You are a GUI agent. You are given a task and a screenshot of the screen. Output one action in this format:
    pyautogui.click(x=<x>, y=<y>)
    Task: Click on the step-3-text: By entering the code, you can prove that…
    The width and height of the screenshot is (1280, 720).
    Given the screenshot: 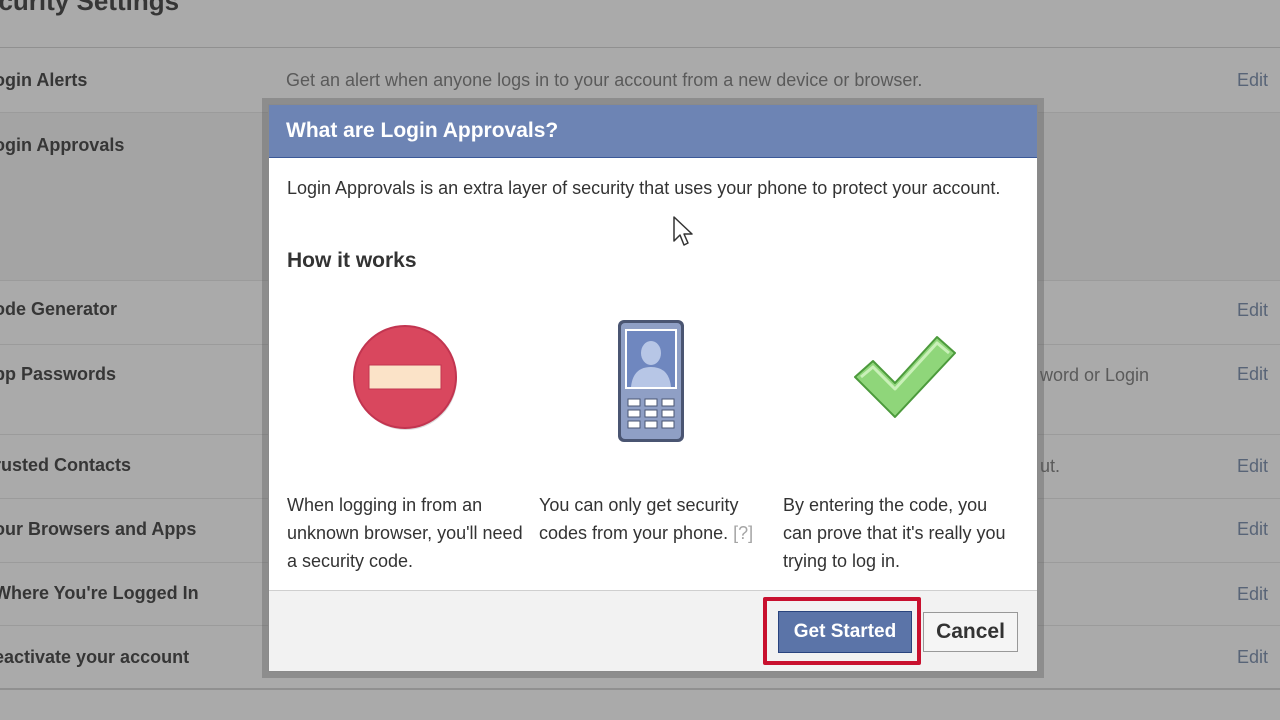 What is the action you would take?
    pyautogui.click(x=894, y=533)
    